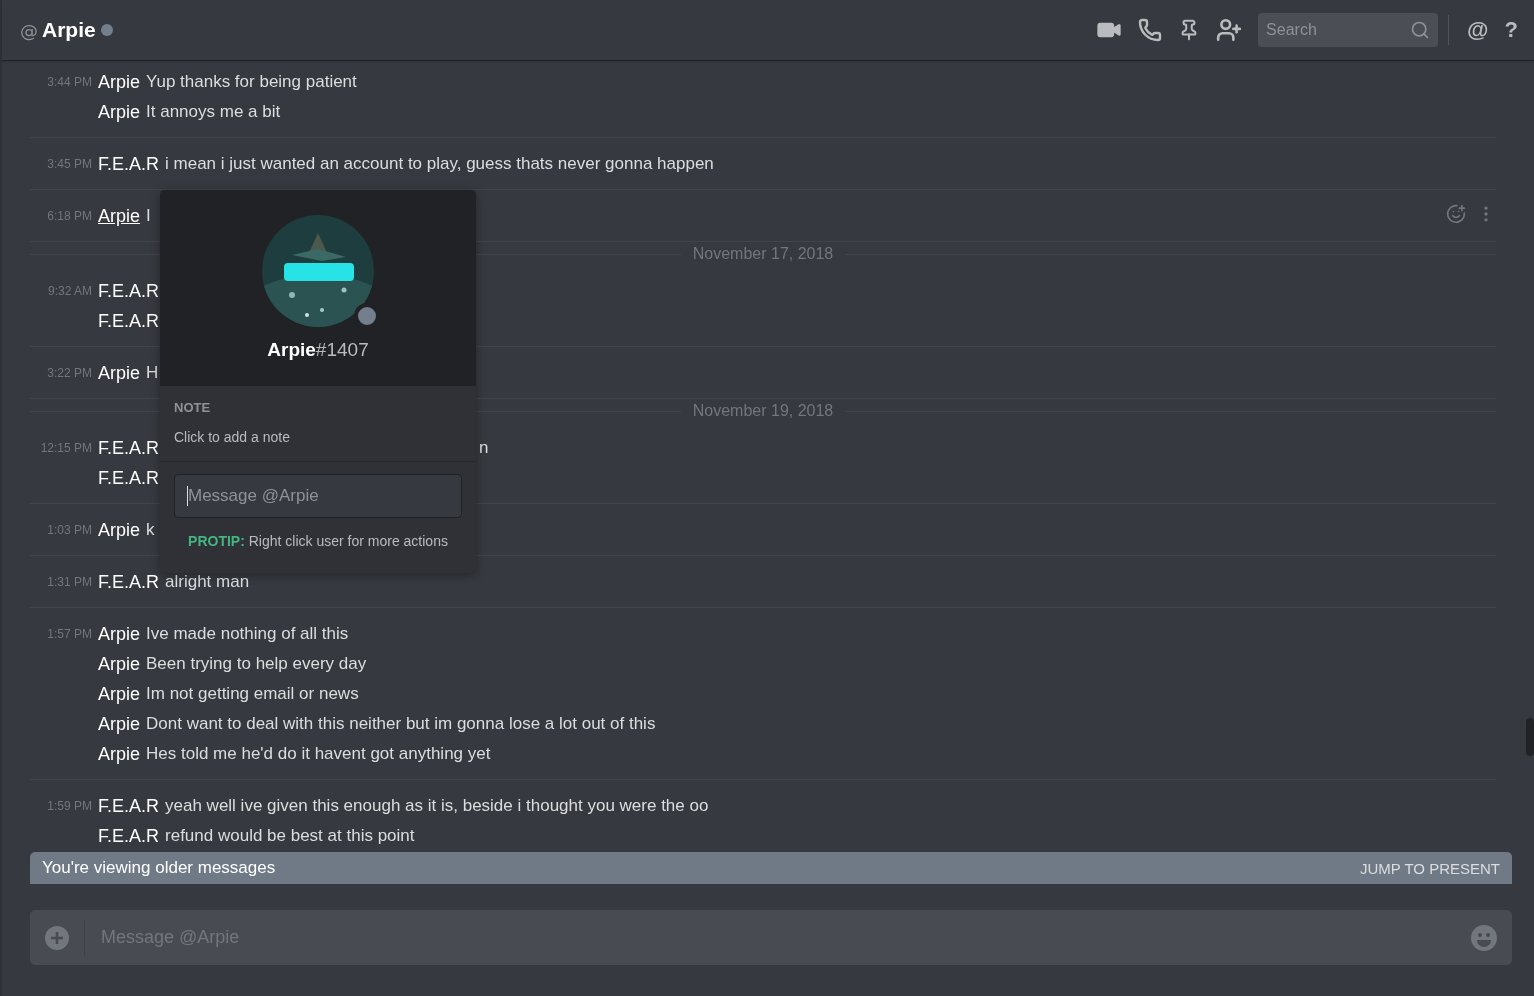 The image size is (1534, 996). Describe the element at coordinates (148, 216) in the screenshot. I see `message-text: I` at that location.